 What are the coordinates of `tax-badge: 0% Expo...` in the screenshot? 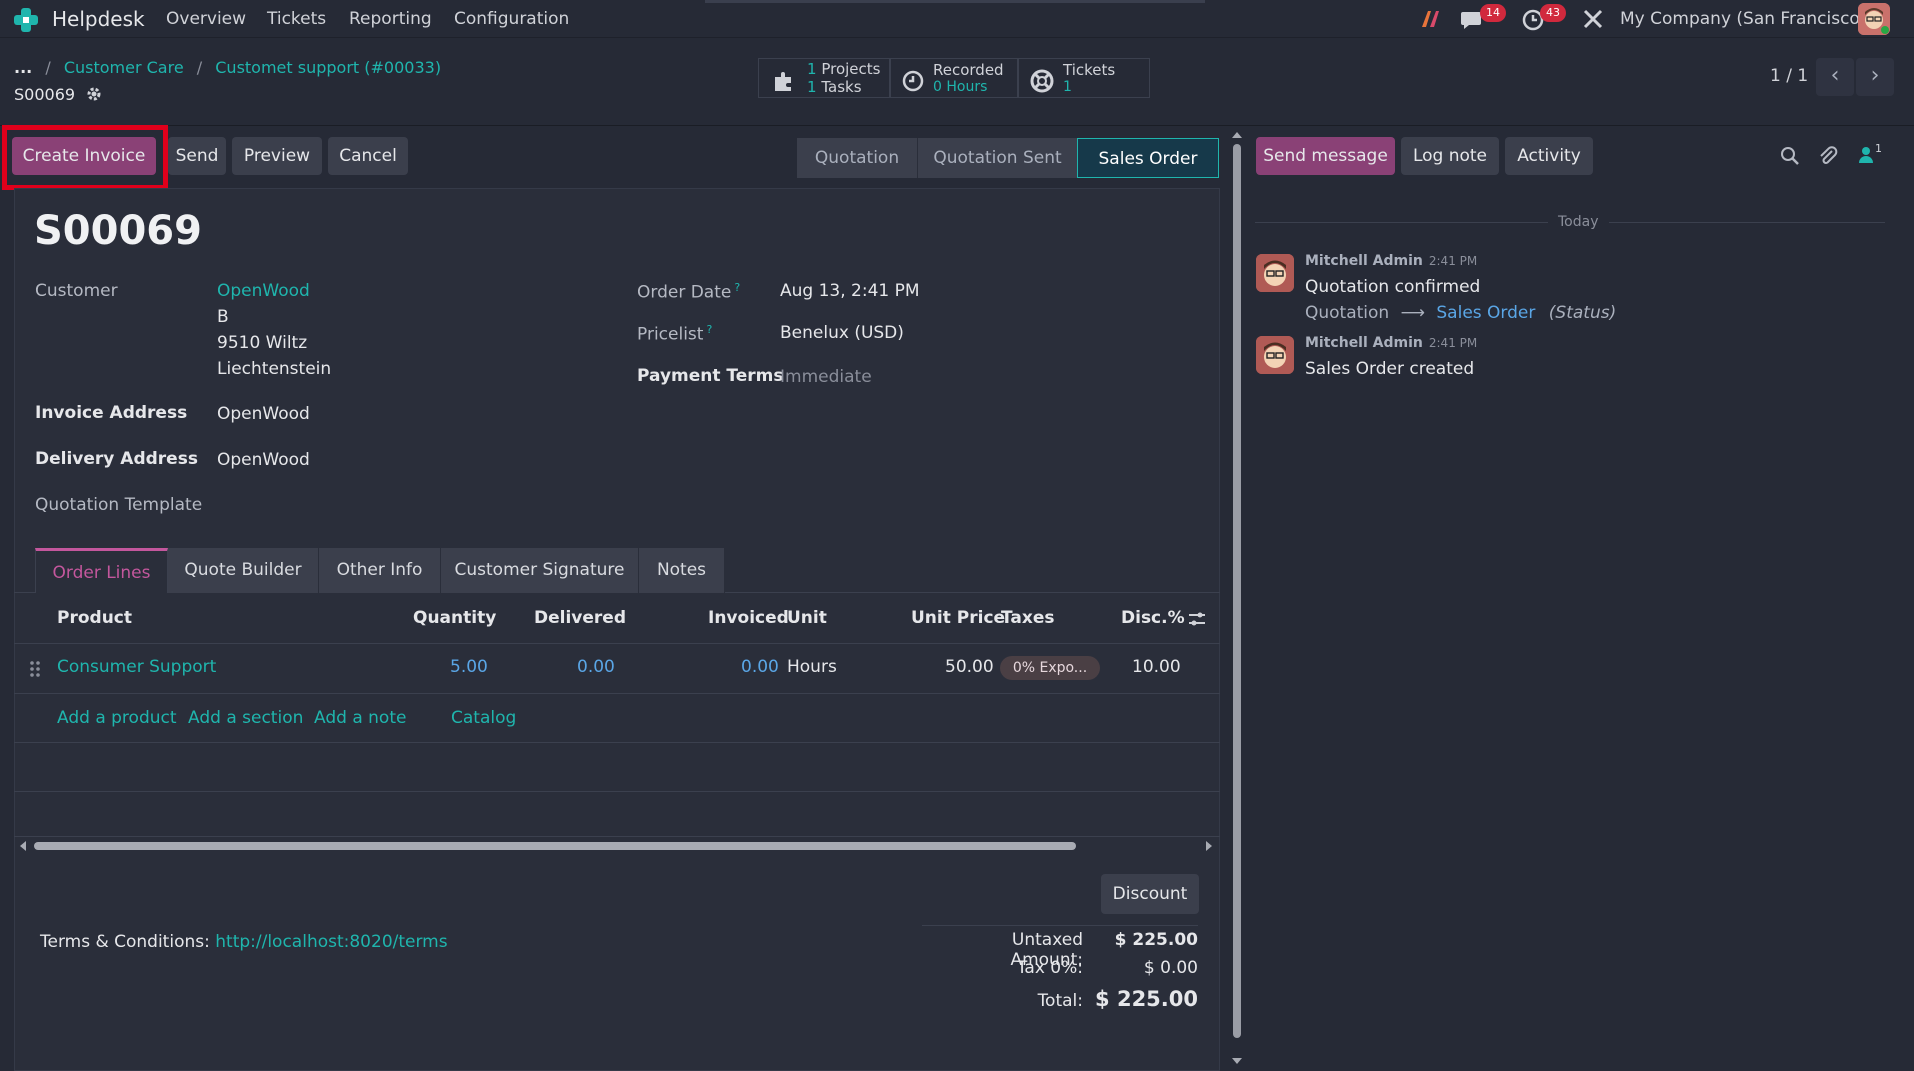 It's located at (1050, 668).